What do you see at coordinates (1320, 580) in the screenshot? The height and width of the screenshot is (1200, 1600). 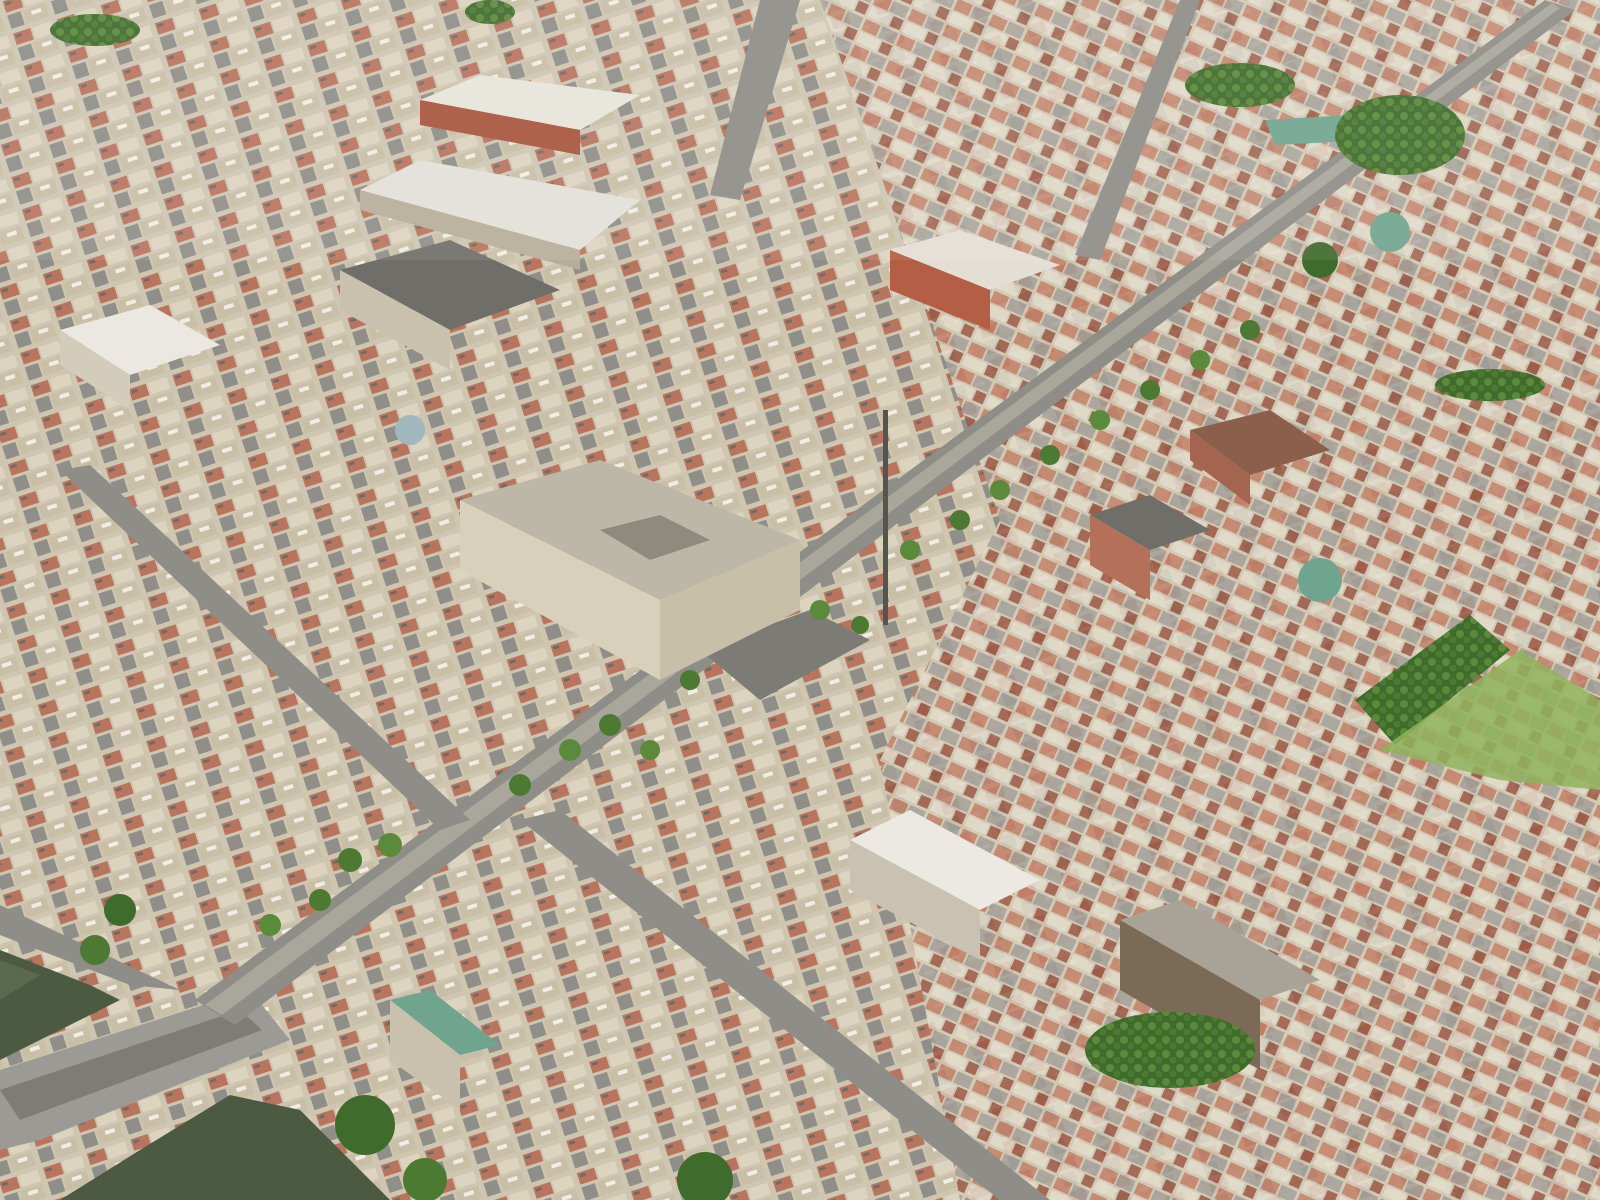 I see `copper-dome` at bounding box center [1320, 580].